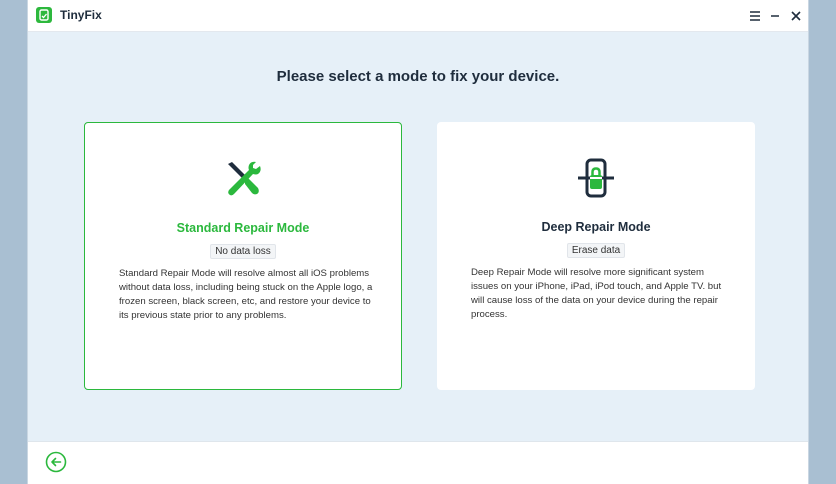  I want to click on no-data-loss-badge: No data loss, so click(243, 251).